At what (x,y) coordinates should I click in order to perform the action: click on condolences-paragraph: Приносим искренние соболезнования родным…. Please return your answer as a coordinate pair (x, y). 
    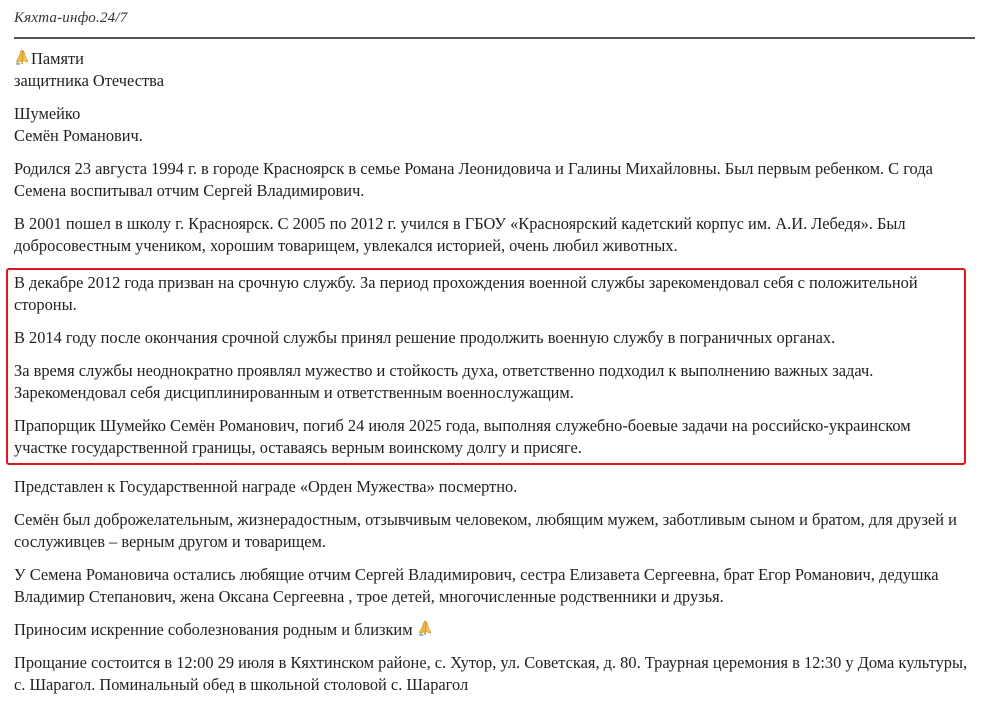
    Looking at the image, I should click on (493, 630).